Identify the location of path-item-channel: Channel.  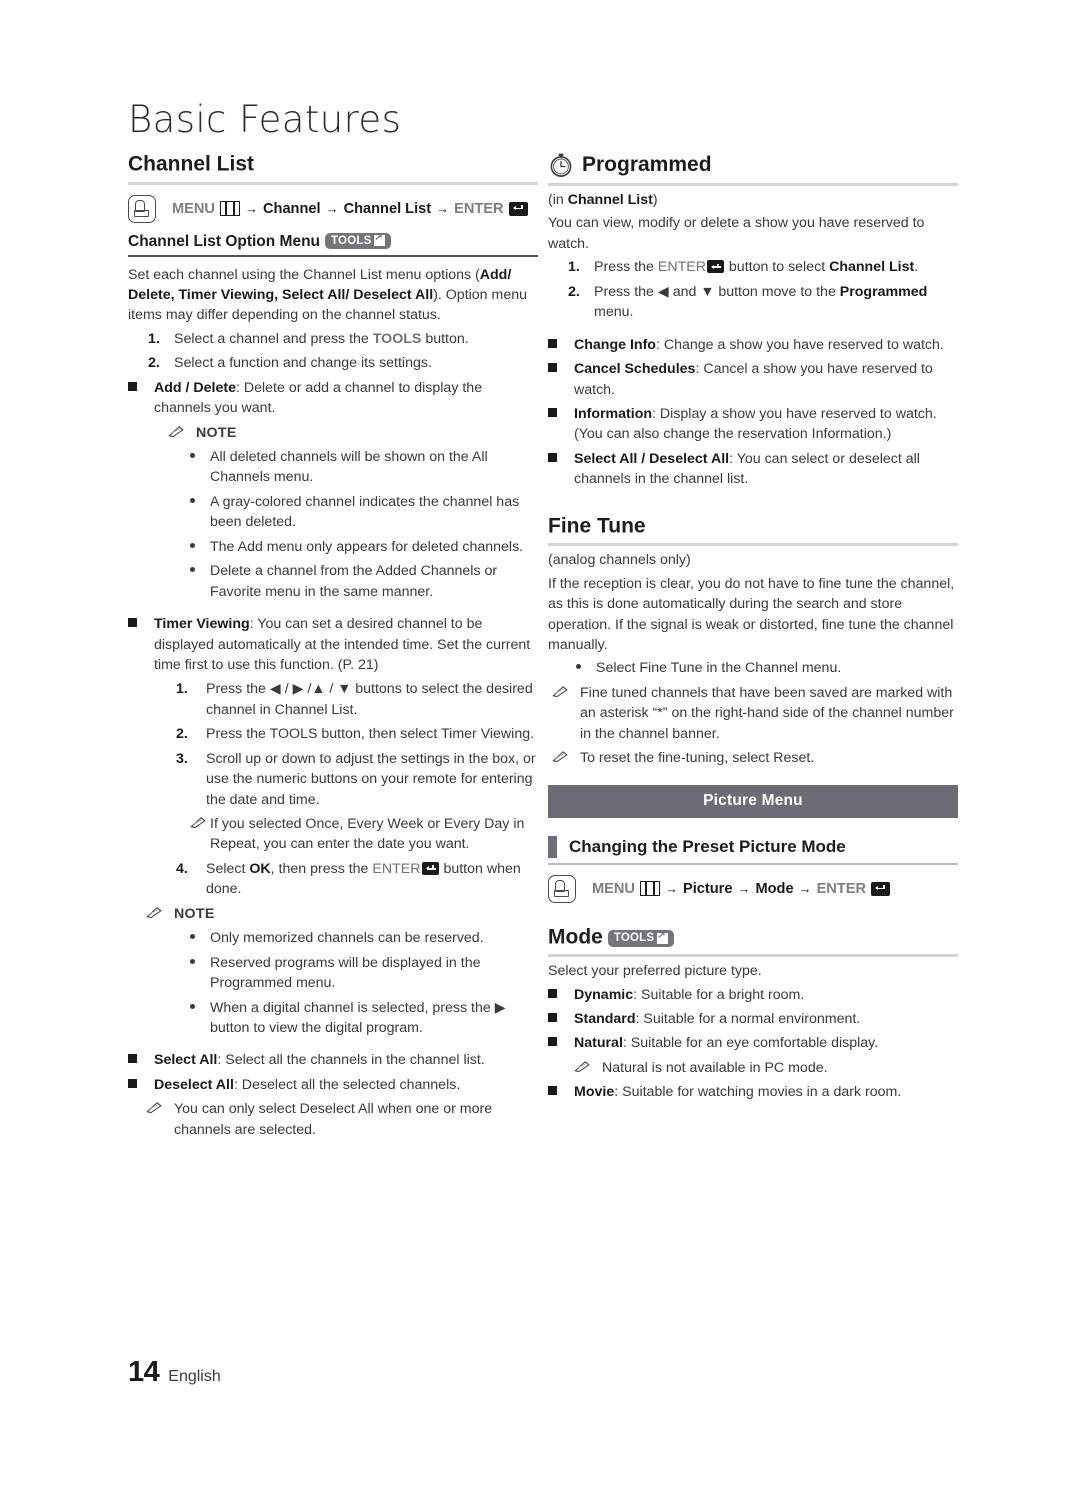
(291, 208).